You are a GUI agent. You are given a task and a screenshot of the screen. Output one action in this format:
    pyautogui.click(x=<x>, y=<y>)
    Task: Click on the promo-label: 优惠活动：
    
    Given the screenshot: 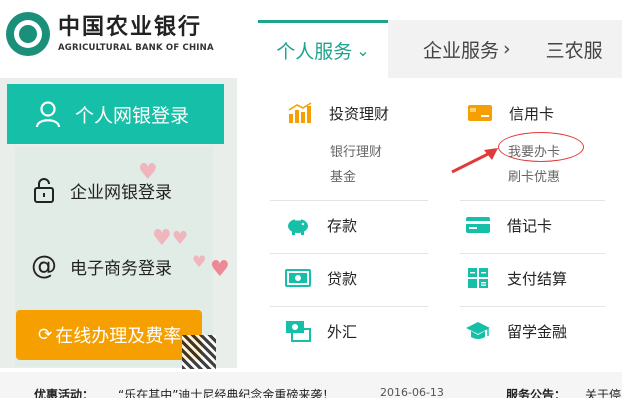 What is the action you would take?
    pyautogui.click(x=64, y=393)
    